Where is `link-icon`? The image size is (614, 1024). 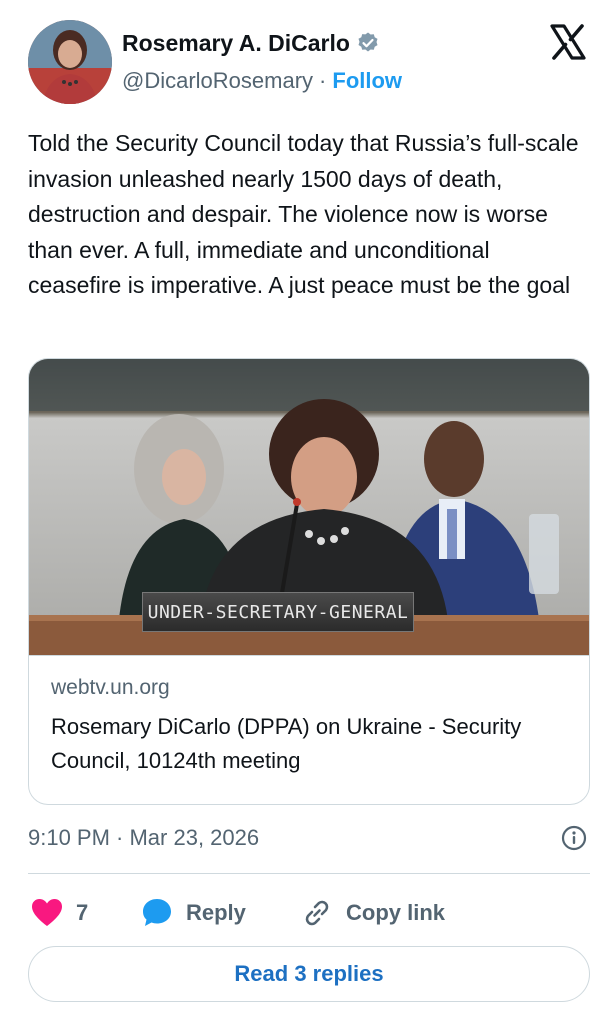
link-icon is located at coordinates (317, 913).